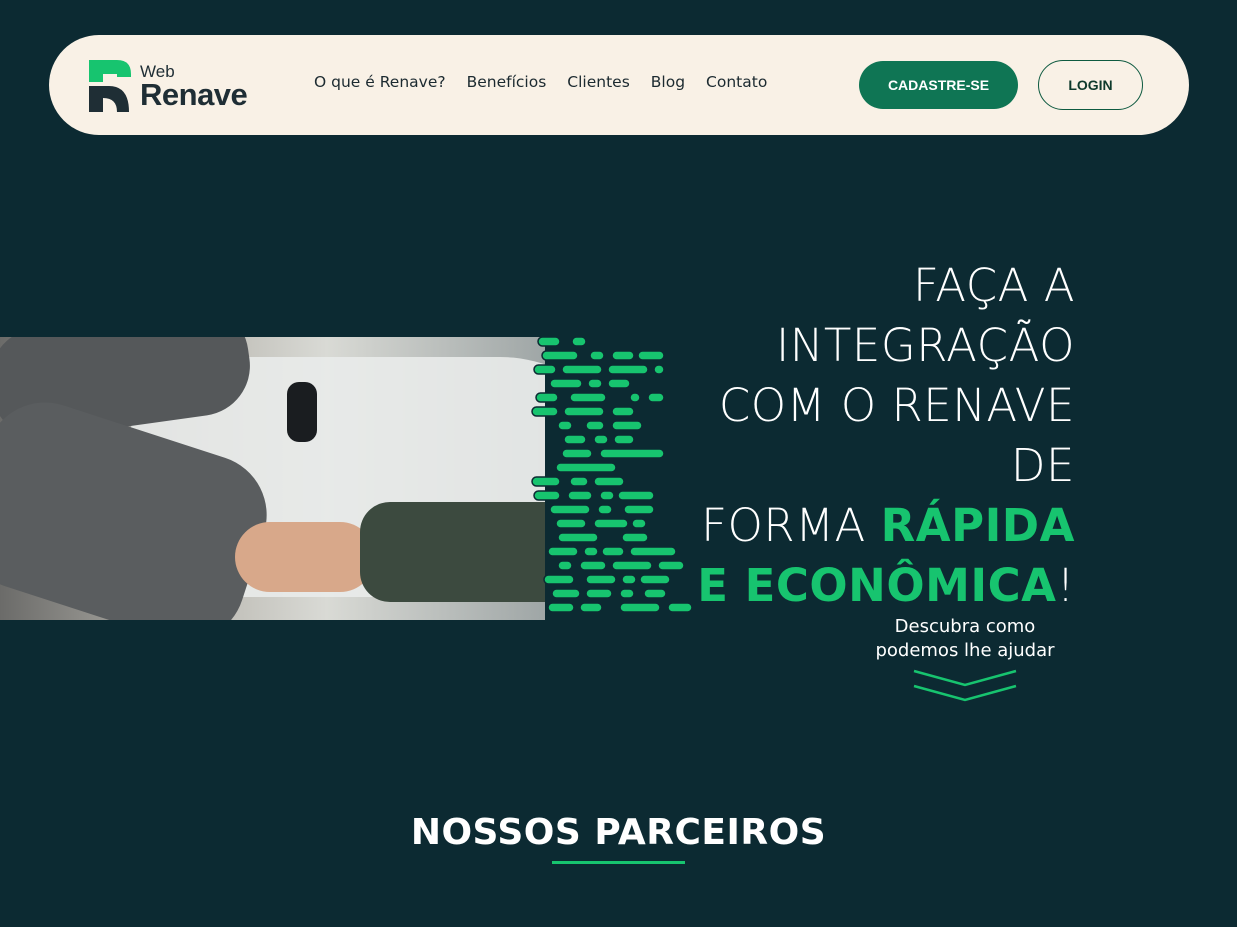 The width and height of the screenshot is (1237, 927). I want to click on hero-title-line: FAÇA A, so click(993, 285).